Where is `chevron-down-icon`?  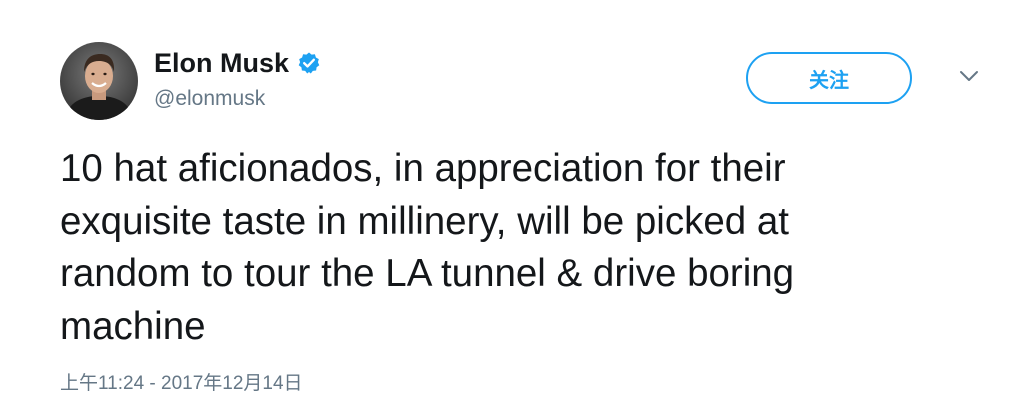 chevron-down-icon is located at coordinates (969, 76).